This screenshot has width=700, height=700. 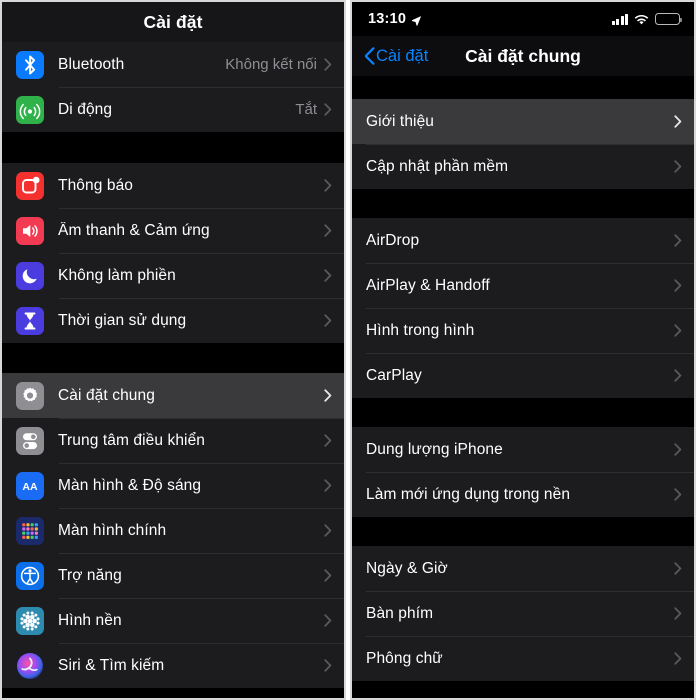 I want to click on settings-row-di-ng: Di động Tắt, so click(x=173, y=109).